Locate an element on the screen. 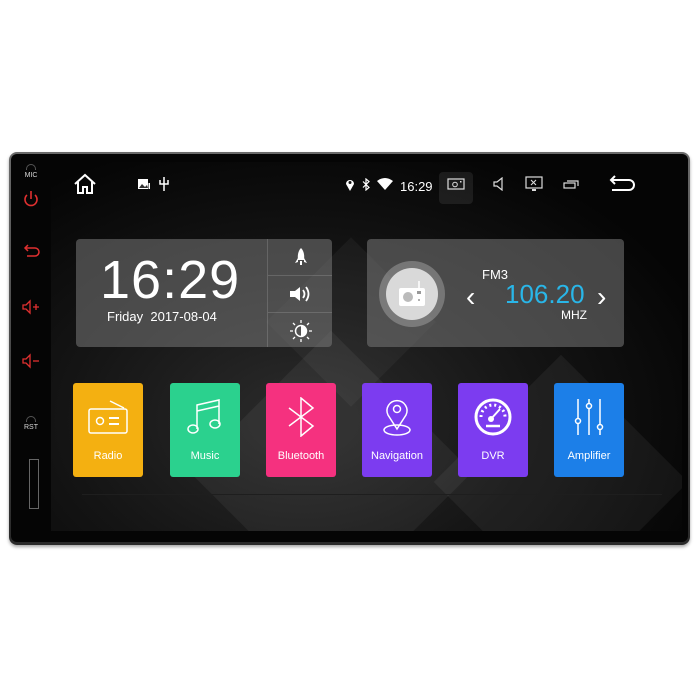 The height and width of the screenshot is (700, 700). usb-notification is located at coordinates (164, 184).